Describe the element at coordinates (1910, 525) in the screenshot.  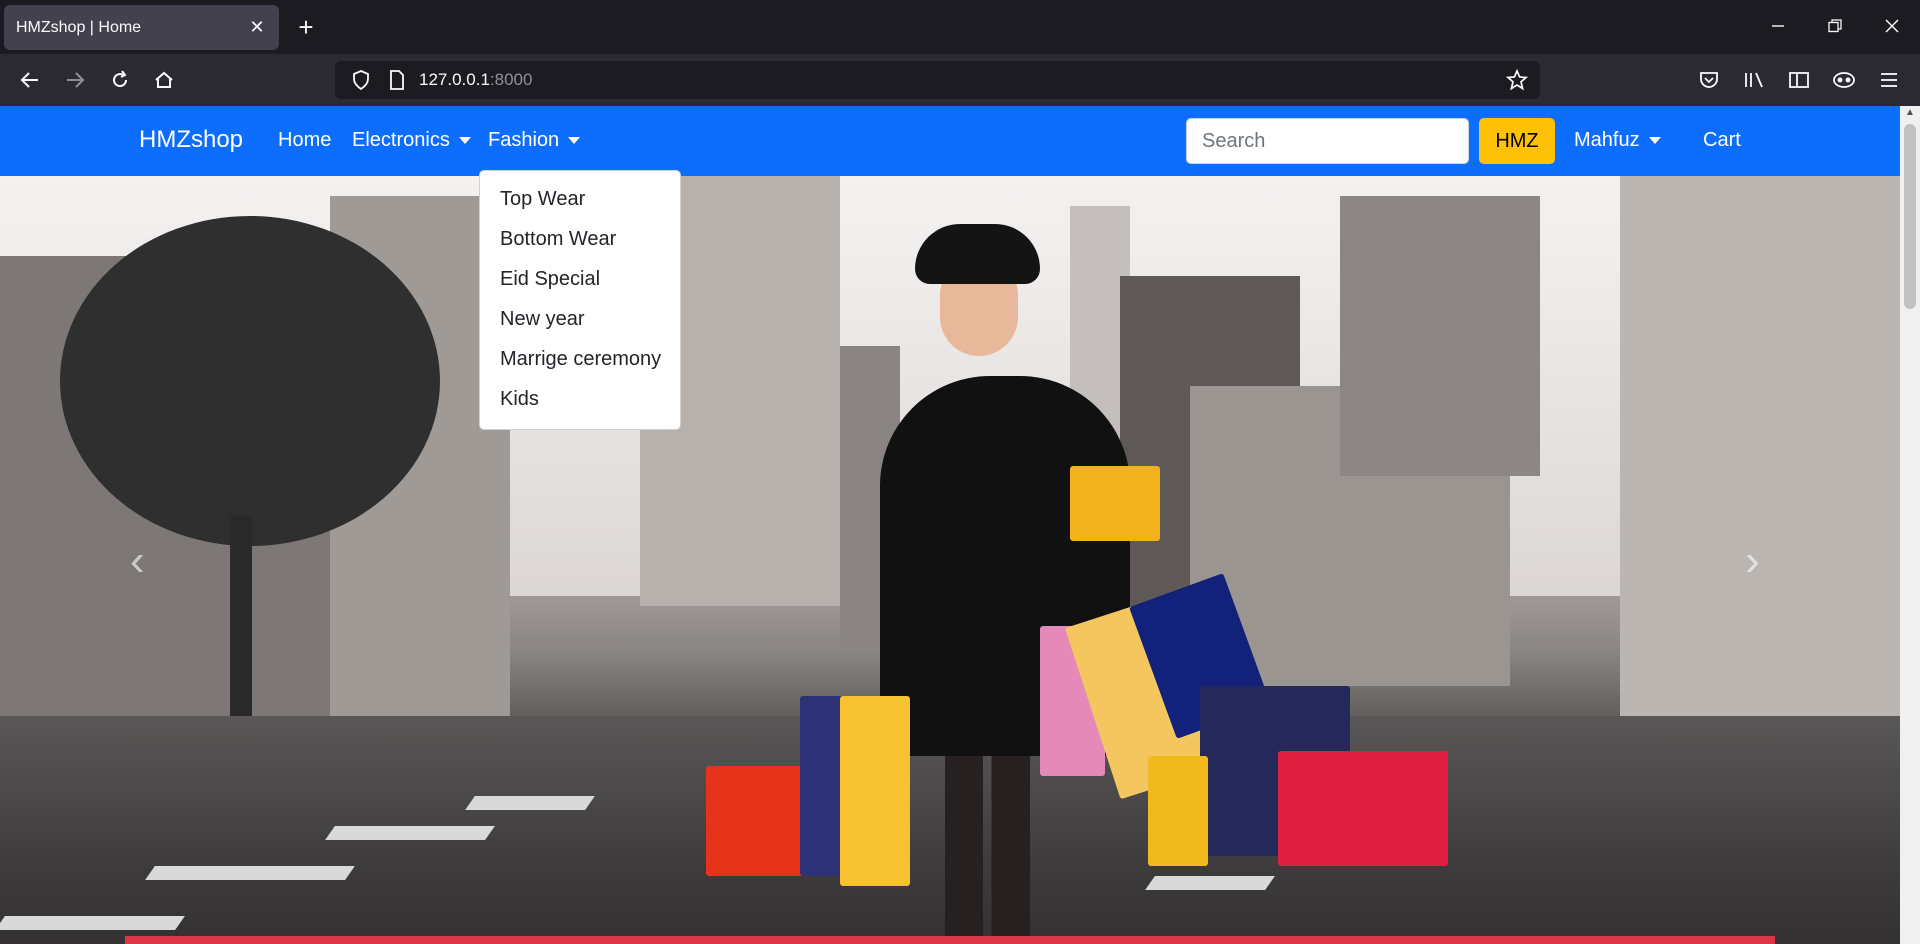
I see `page-scrollbar: ▲` at that location.